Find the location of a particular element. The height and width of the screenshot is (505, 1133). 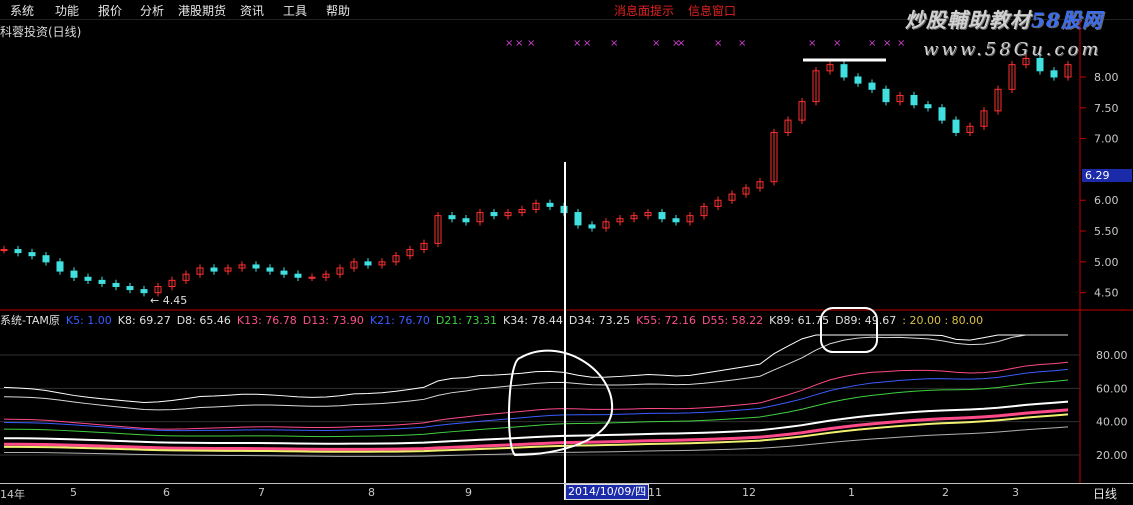

time-axis-label: 8 is located at coordinates (371, 492).